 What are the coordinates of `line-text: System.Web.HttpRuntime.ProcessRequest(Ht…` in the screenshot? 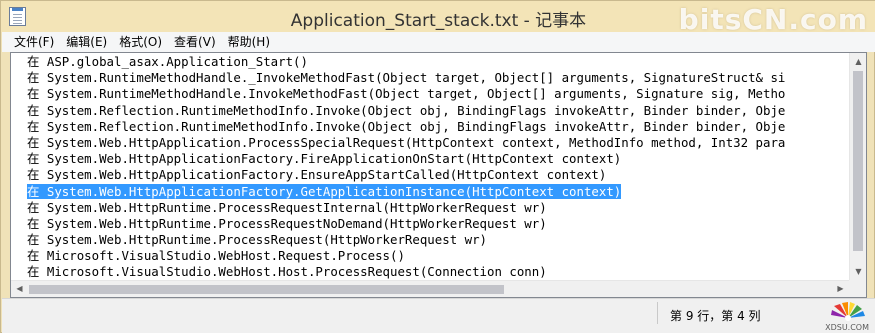 It's located at (266, 240).